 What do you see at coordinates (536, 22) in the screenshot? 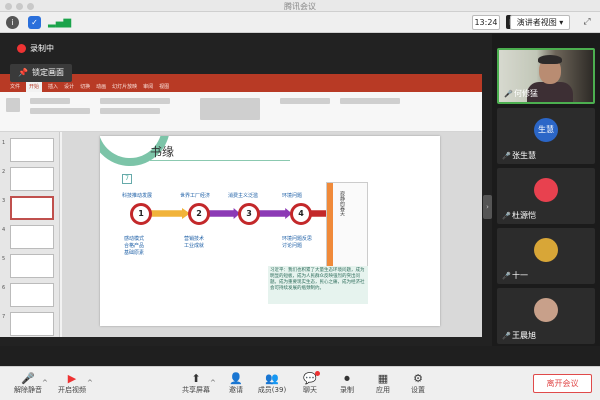
I see `view-label: 演讲者视图` at bounding box center [536, 22].